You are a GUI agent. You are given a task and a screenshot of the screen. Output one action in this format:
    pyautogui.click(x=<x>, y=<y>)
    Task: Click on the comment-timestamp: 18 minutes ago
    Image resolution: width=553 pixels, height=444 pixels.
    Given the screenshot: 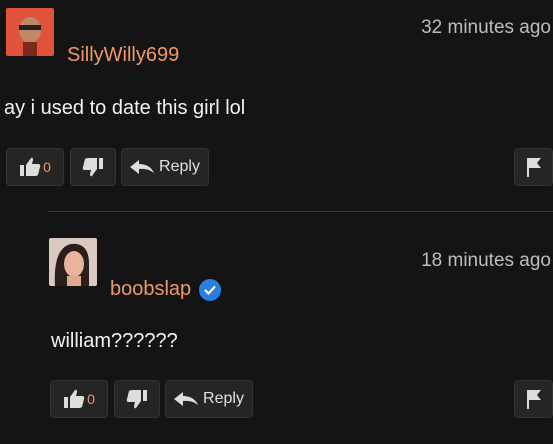 What is the action you would take?
    pyautogui.click(x=486, y=260)
    